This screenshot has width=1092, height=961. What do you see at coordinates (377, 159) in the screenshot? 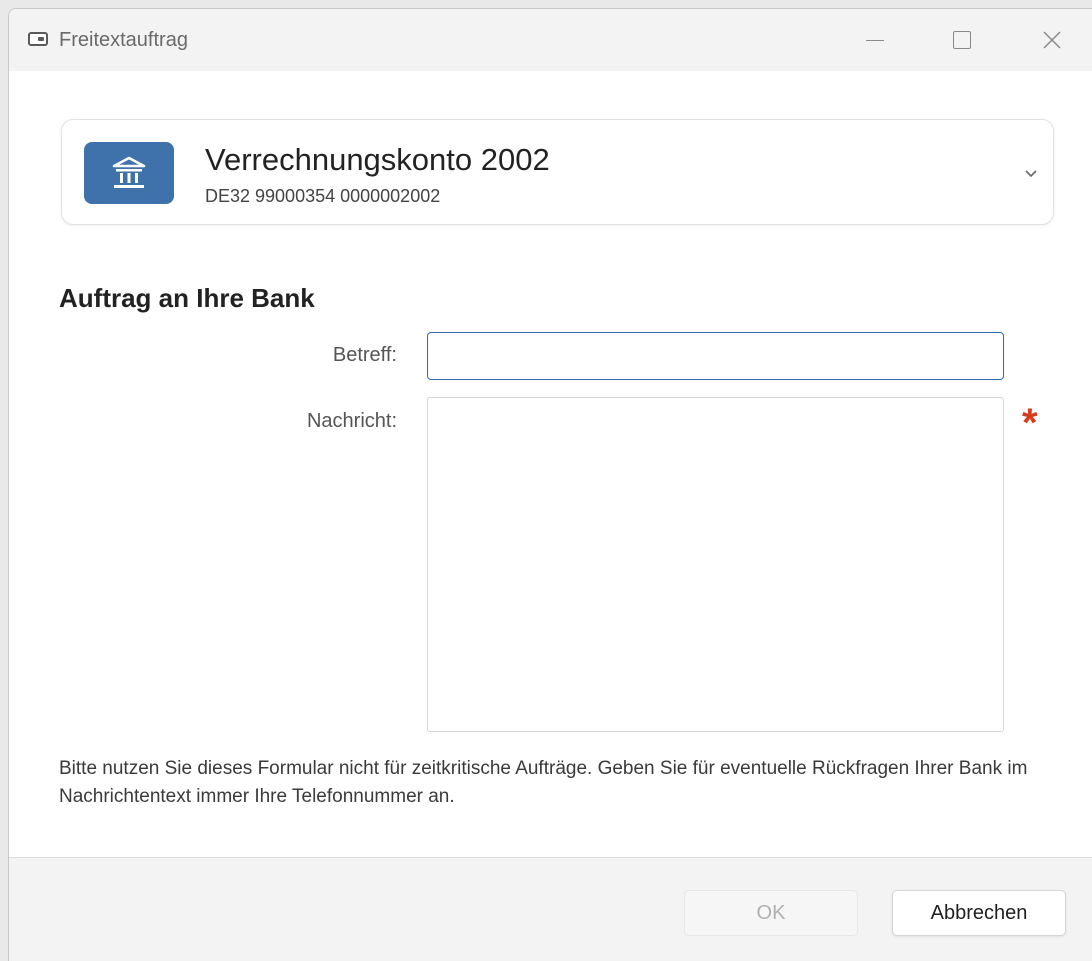
I see `account-name: Verrechnungskonto 2002` at bounding box center [377, 159].